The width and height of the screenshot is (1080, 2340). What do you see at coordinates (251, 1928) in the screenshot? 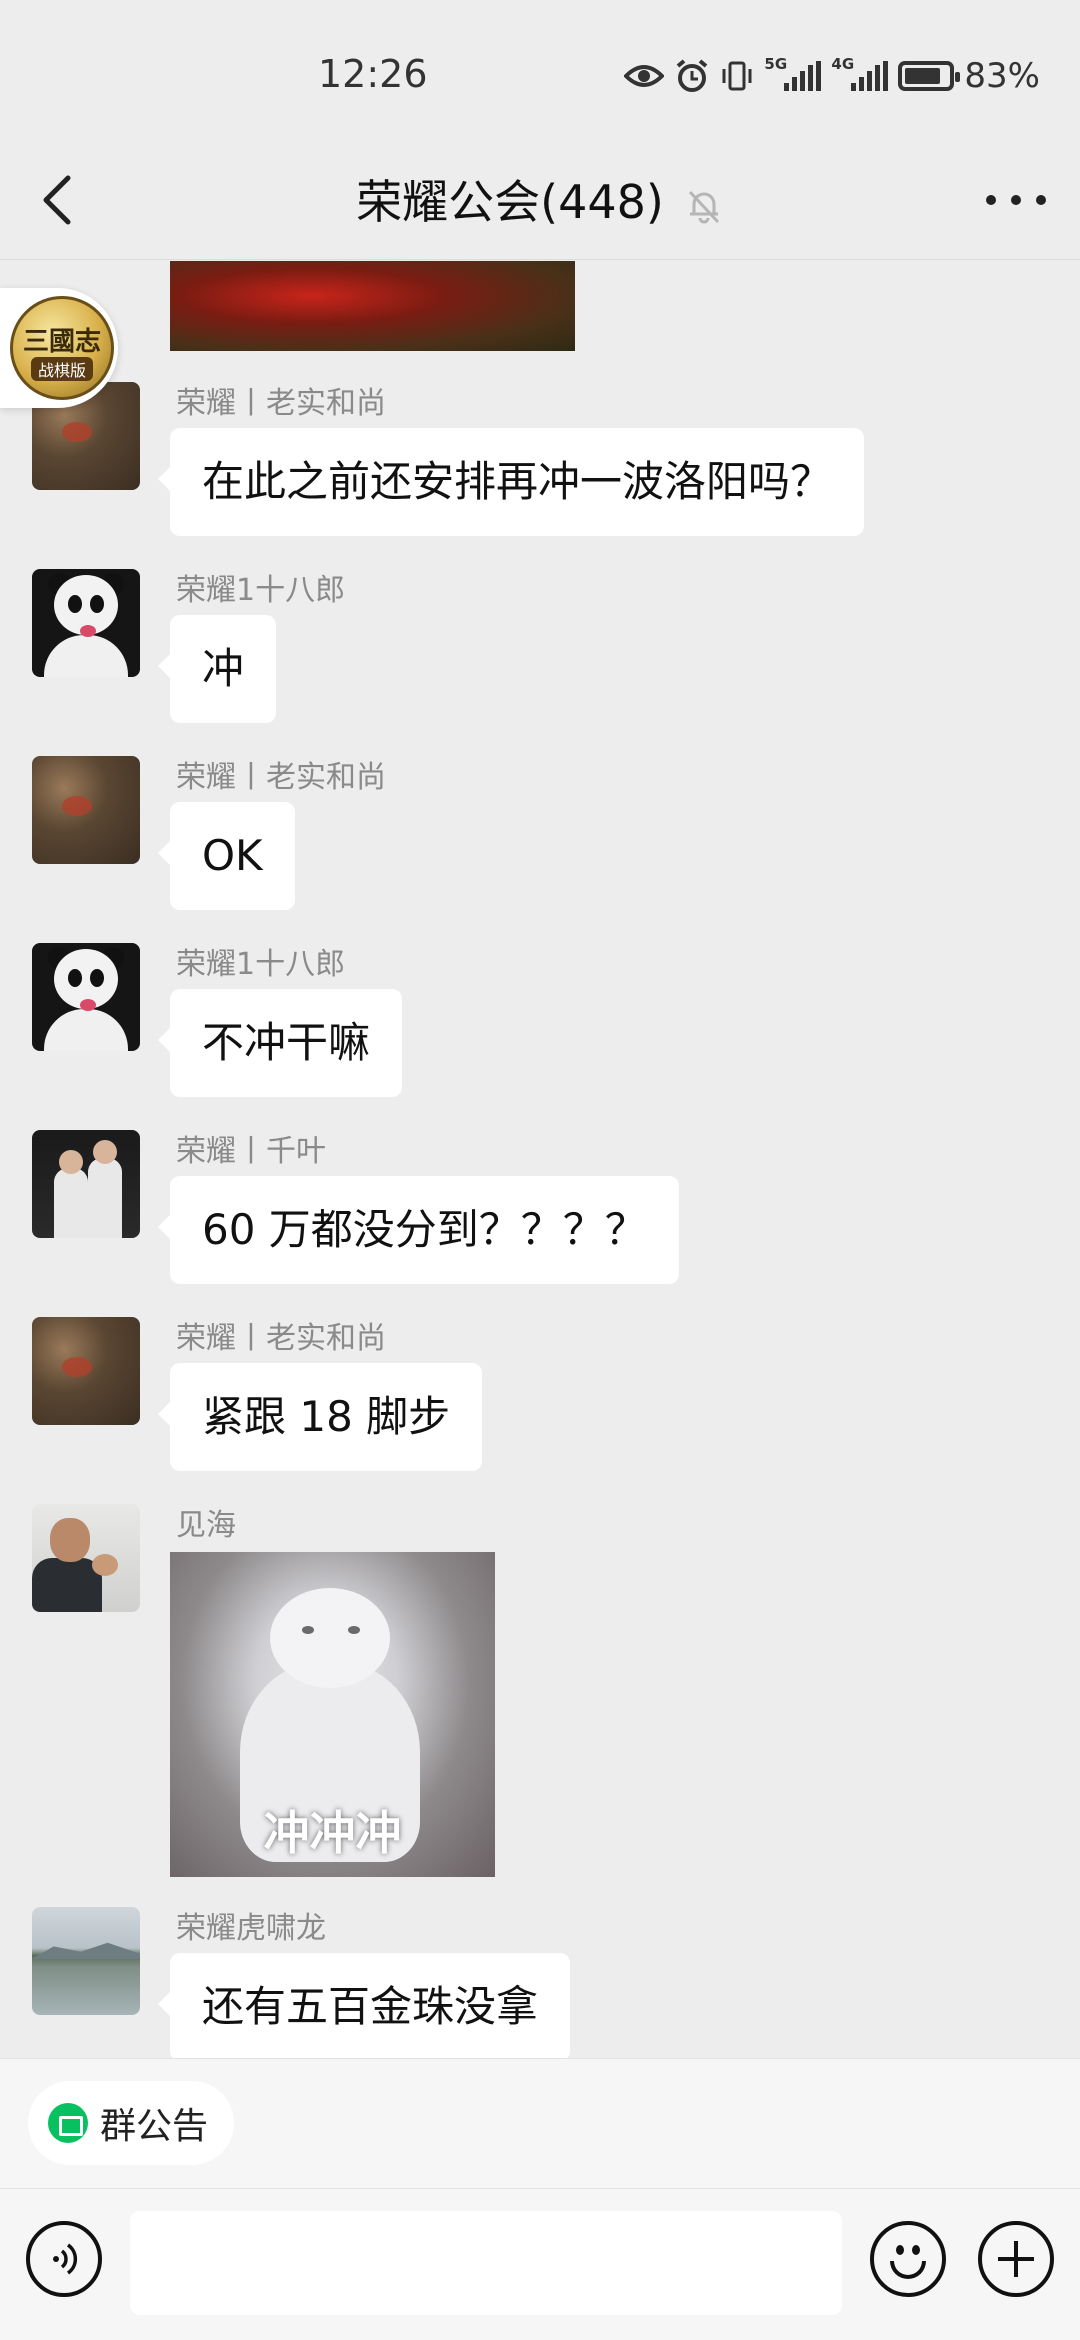
I see `sender-name: 荣耀虎啸龙` at bounding box center [251, 1928].